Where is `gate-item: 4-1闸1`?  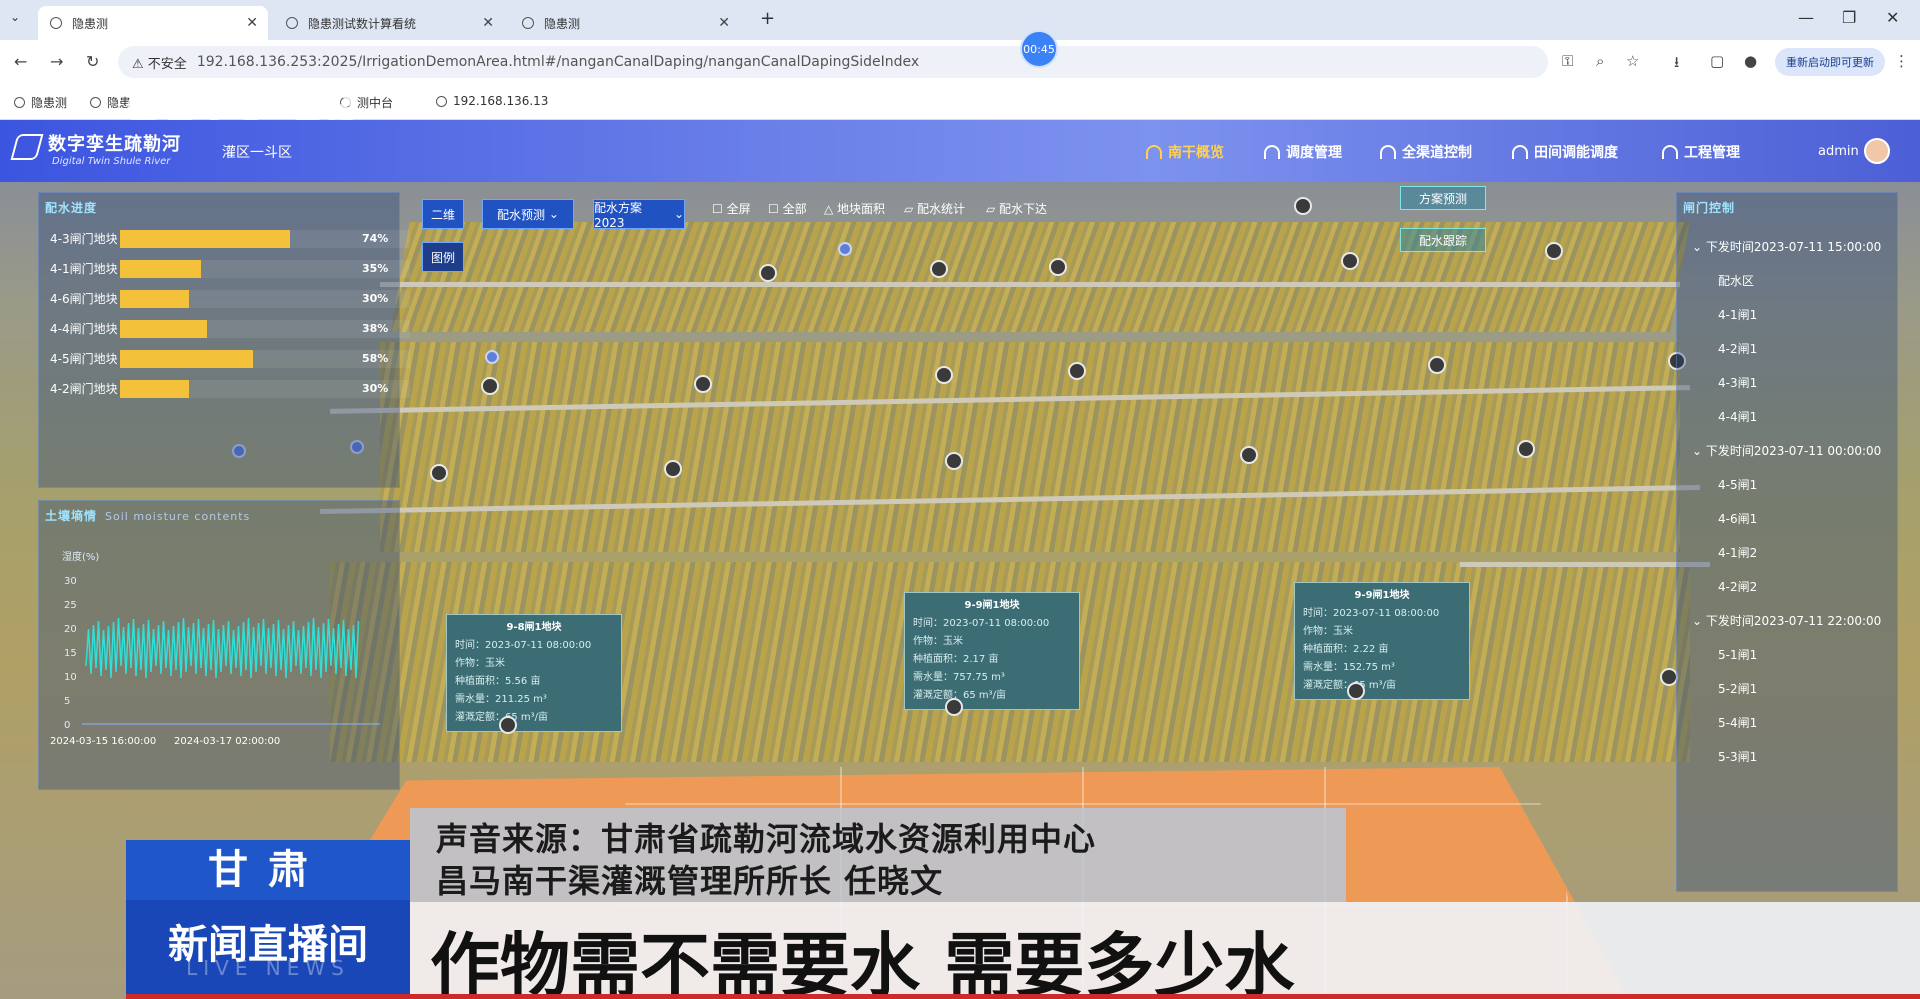 gate-item: 4-1闸1 is located at coordinates (1737, 314).